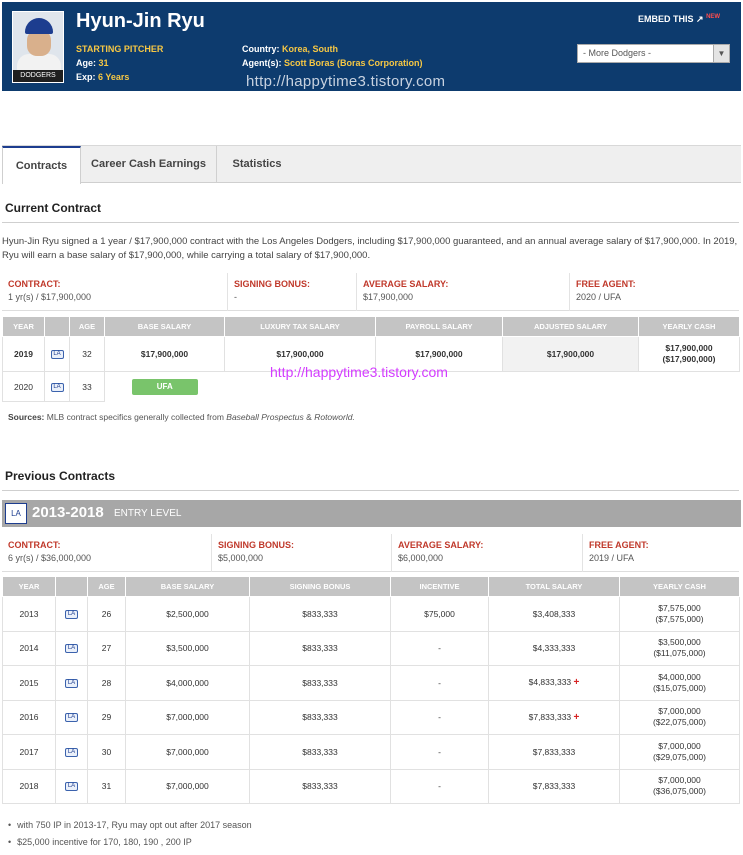  I want to click on tab-statistics: Statistics, so click(257, 164).